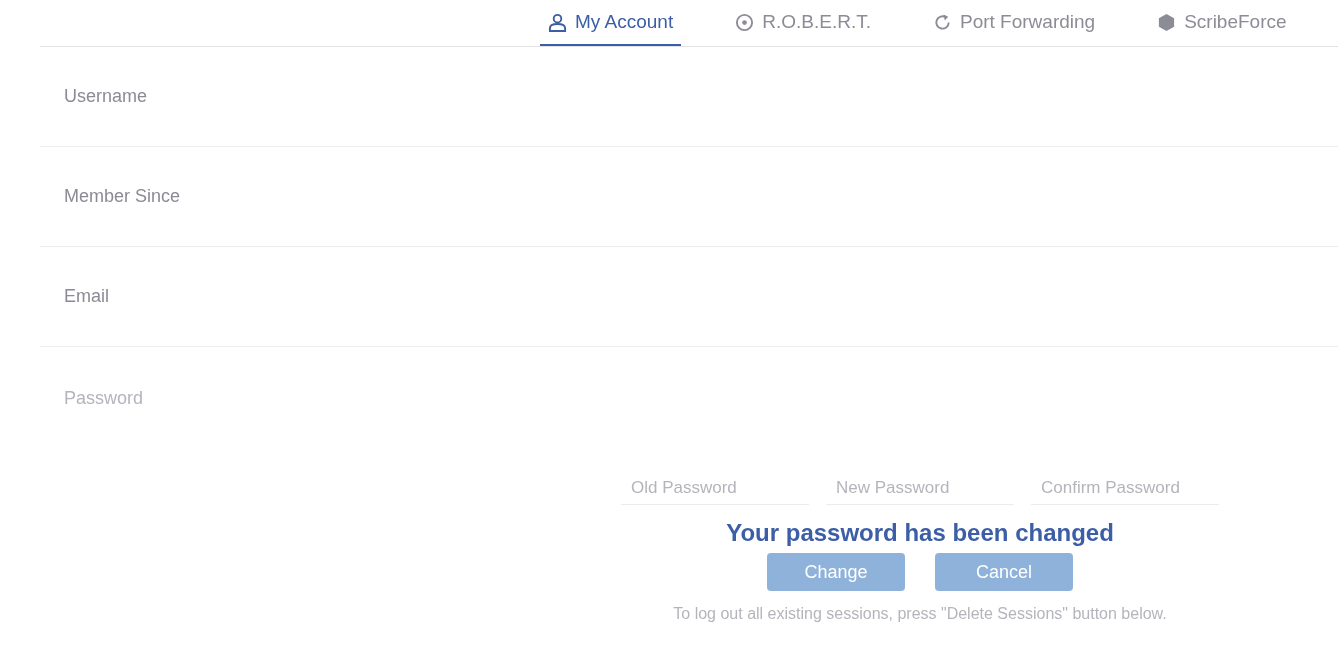 The image size is (1338, 646). What do you see at coordinates (1167, 22) in the screenshot?
I see `hexagon-icon` at bounding box center [1167, 22].